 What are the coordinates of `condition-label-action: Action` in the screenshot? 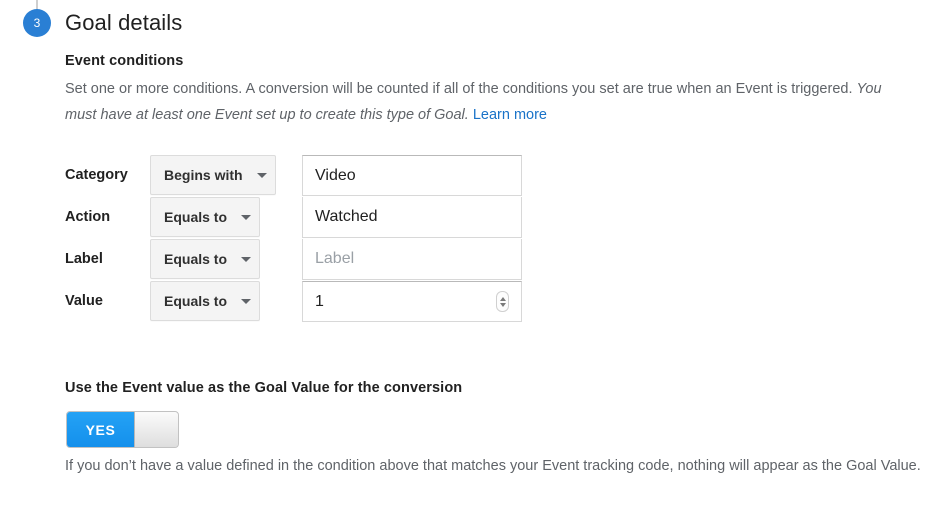 It's located at (88, 217).